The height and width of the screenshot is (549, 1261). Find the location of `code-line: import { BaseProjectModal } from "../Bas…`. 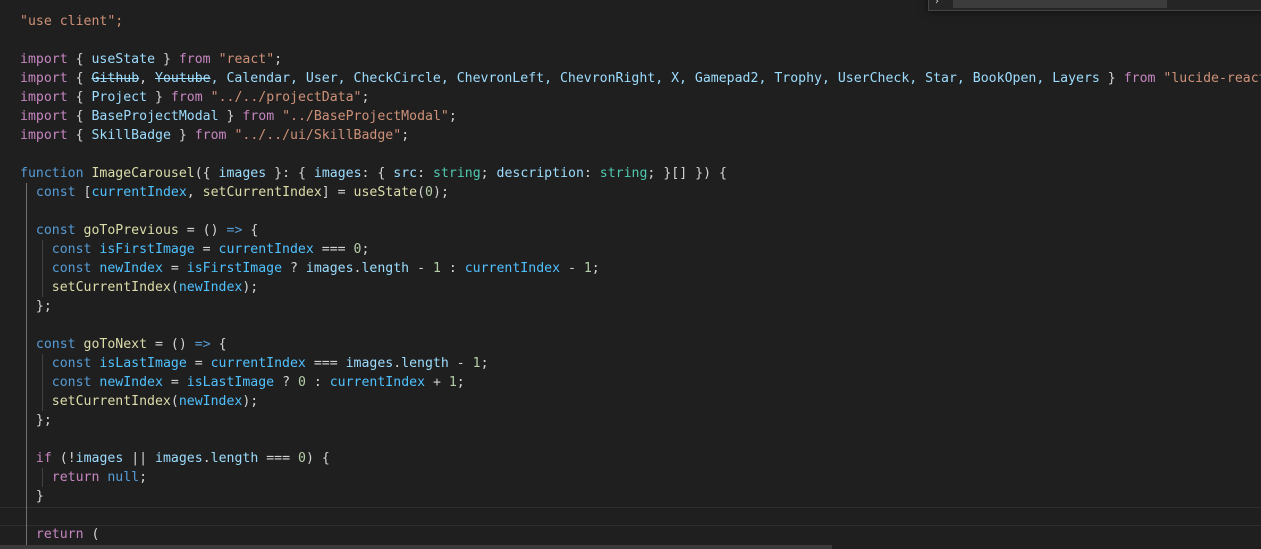

code-line: import { BaseProjectModal } from "../Bas… is located at coordinates (238, 116).